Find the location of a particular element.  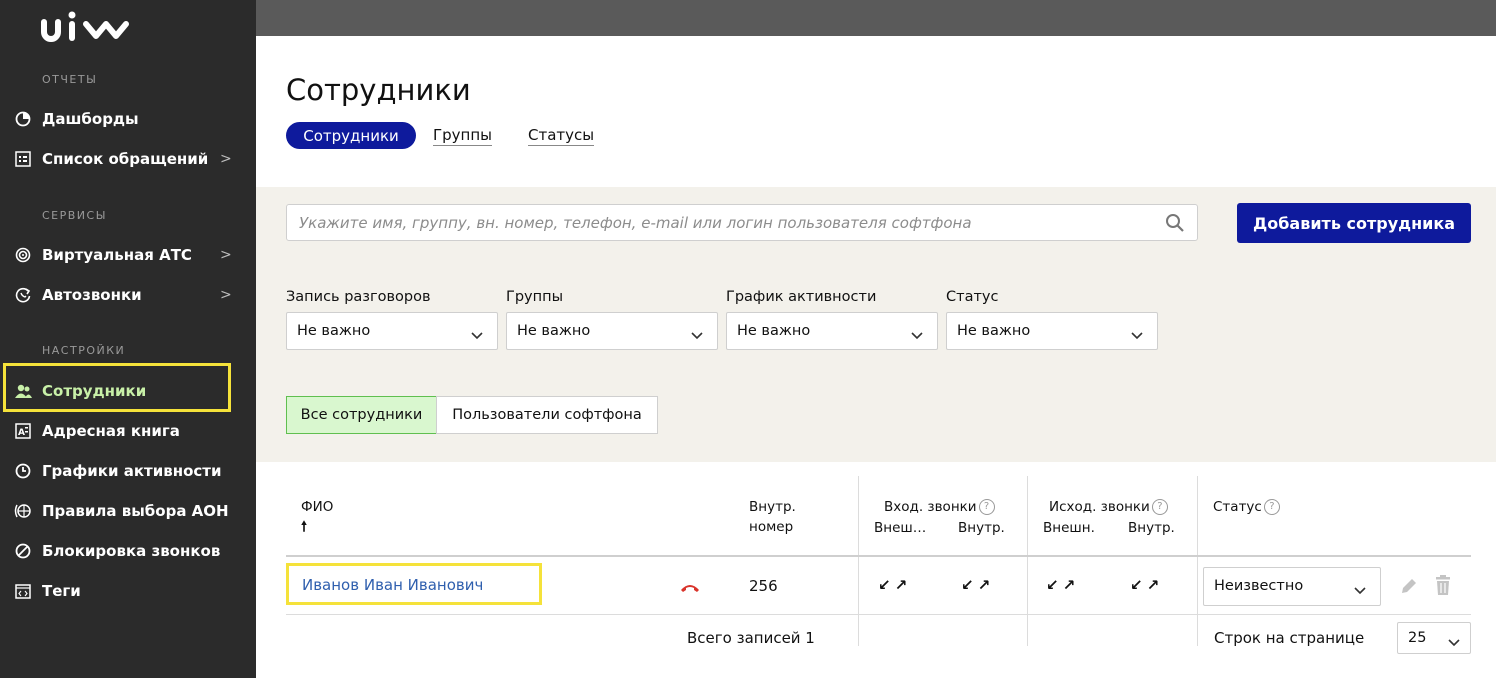

sidebar-item-label: Виртуальная АТС is located at coordinates (117, 255).